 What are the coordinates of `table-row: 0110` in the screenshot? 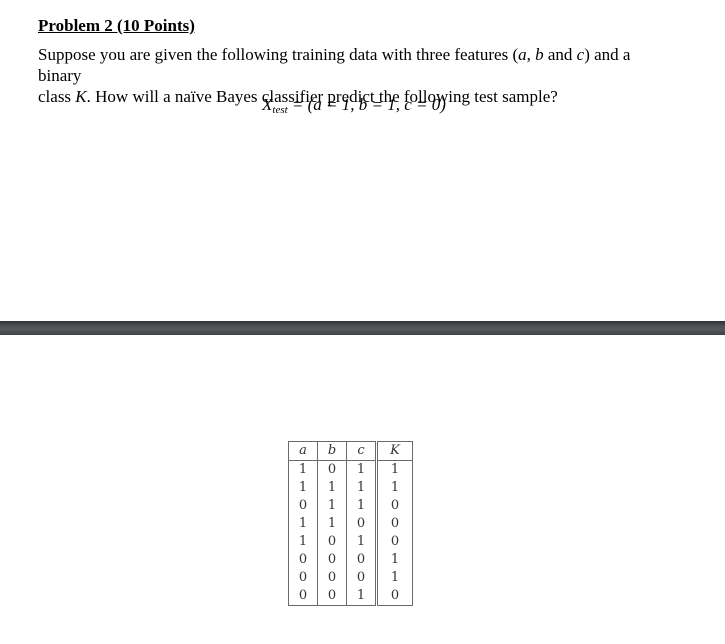 It's located at (350, 506).